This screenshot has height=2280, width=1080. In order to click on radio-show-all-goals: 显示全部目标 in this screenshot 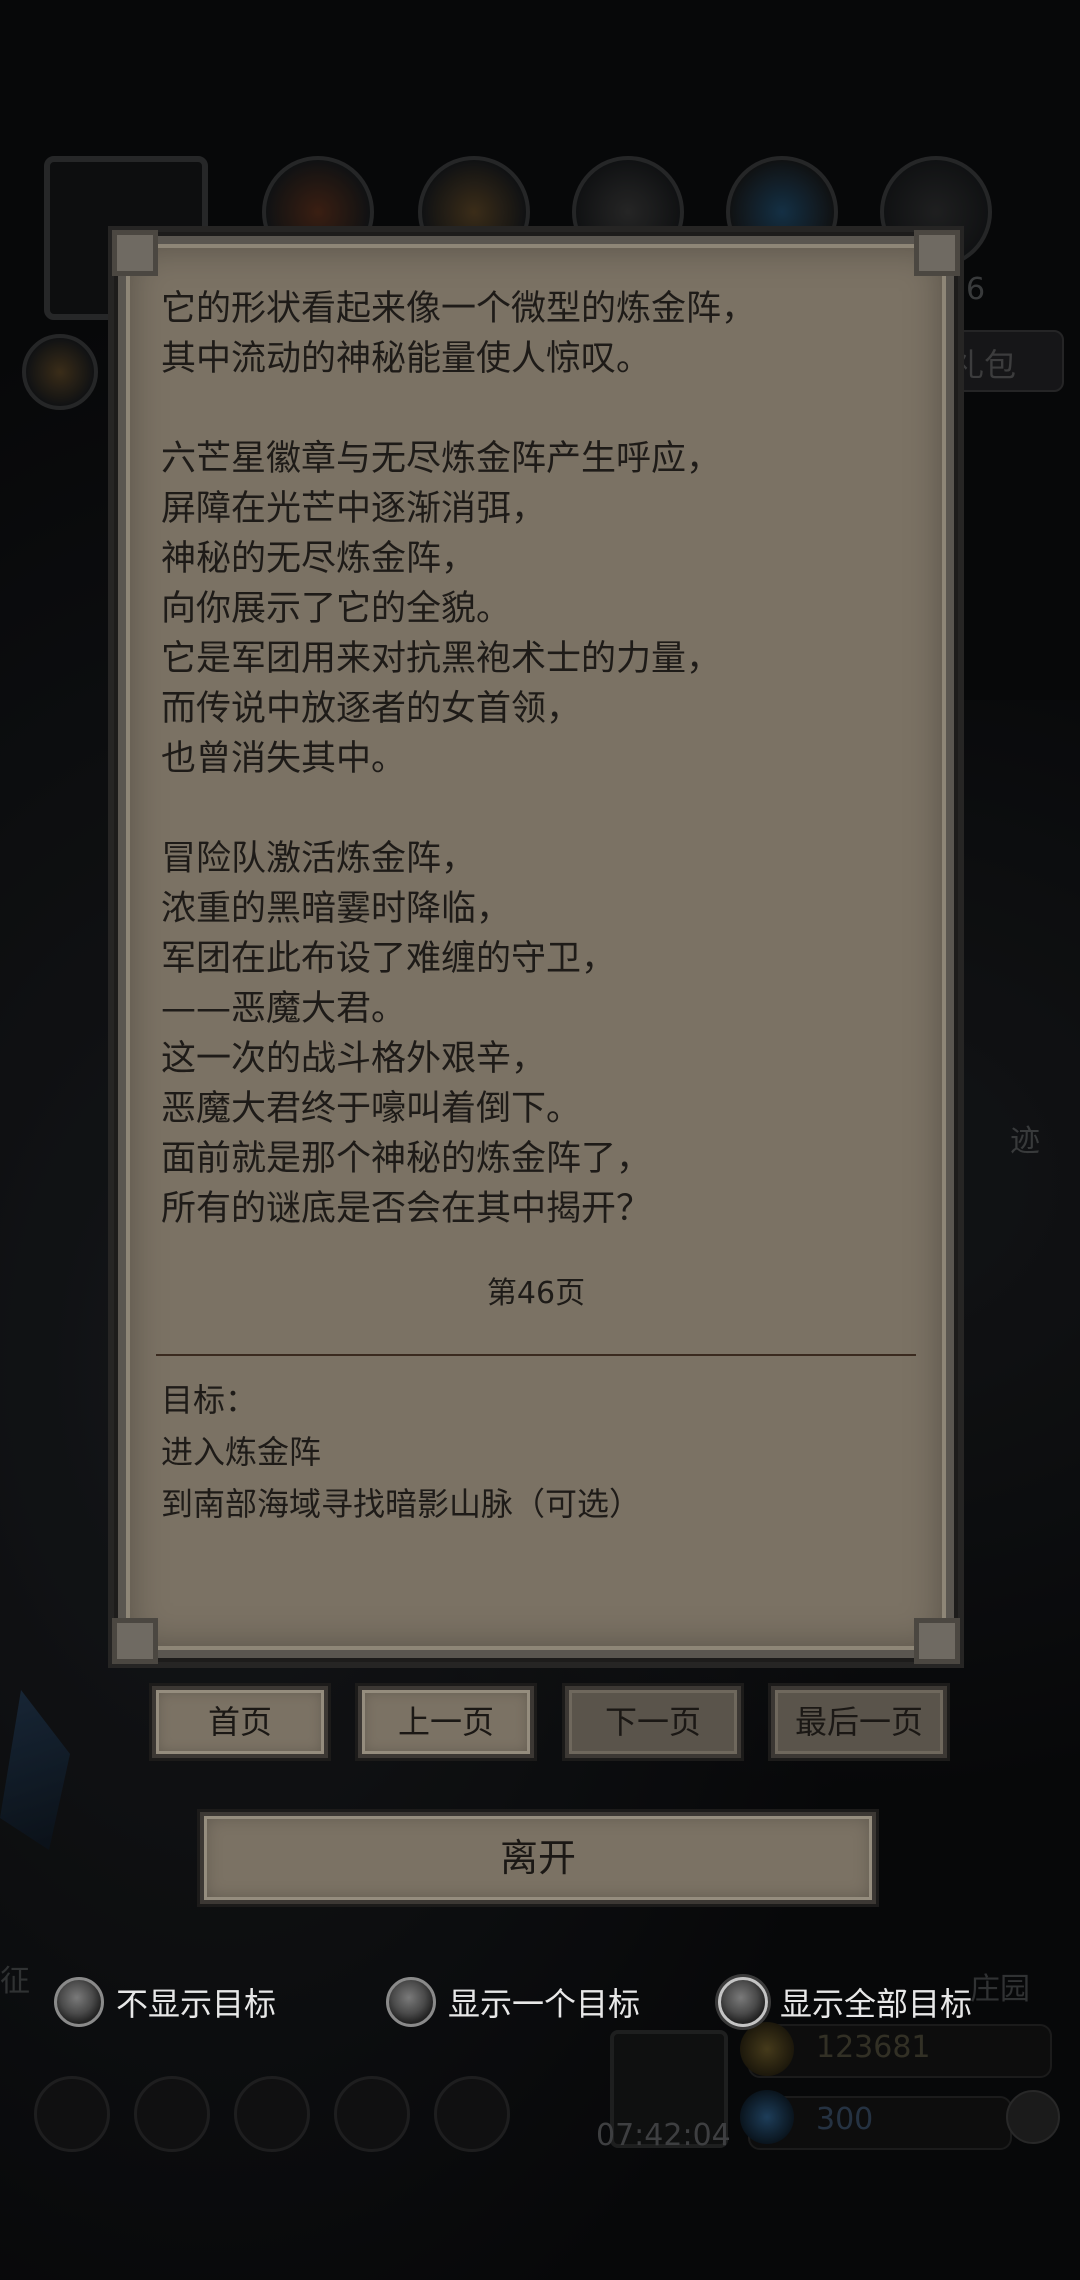, I will do `click(845, 2002)`.